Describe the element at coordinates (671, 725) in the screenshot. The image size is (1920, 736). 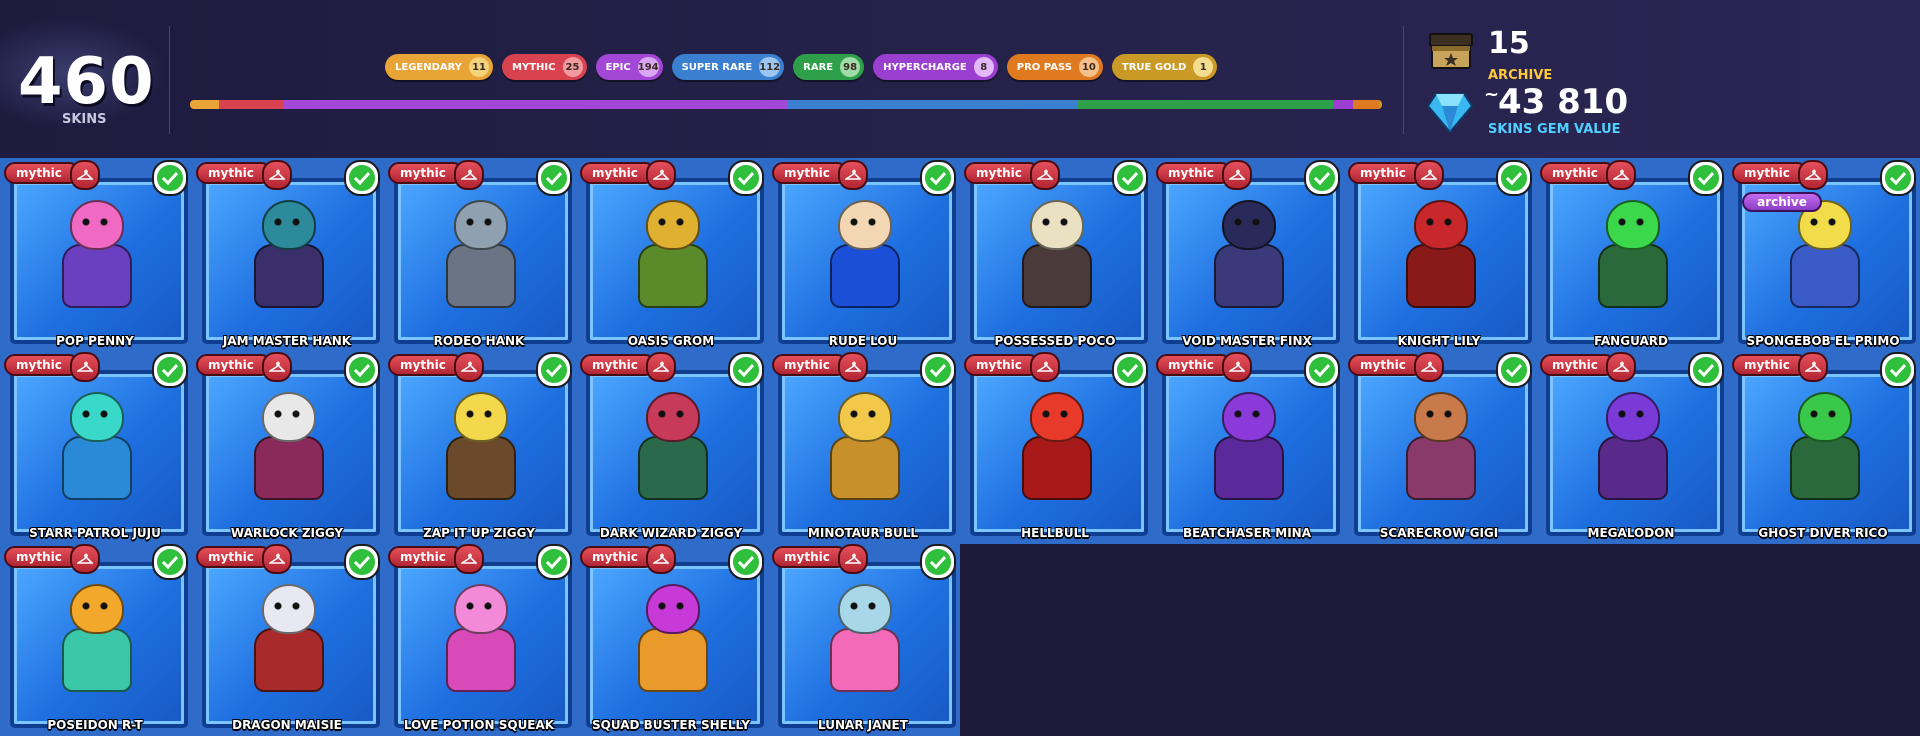
I see `skin-name: SQUAD BUSTER SHELLY` at that location.